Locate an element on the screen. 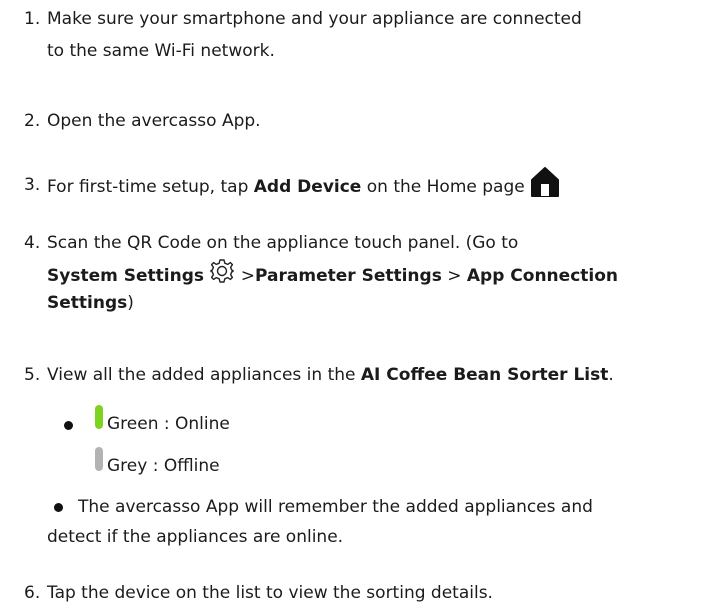 The image size is (728, 616). offline-status-text: Grey : Offline is located at coordinates (163, 466).